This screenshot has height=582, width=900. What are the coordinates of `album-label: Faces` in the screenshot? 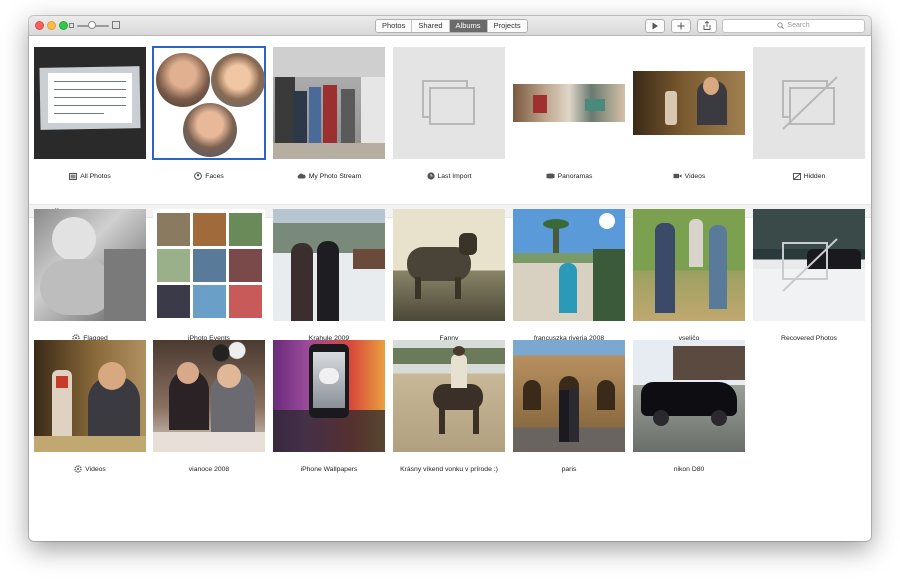 It's located at (214, 176).